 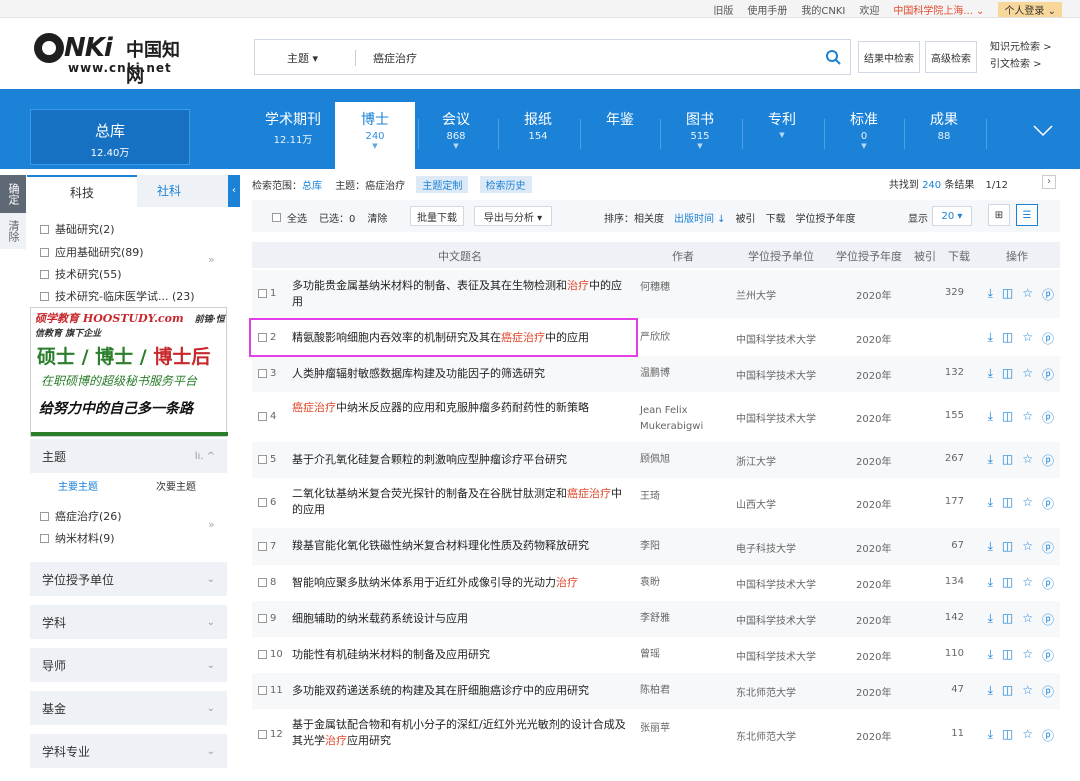 What do you see at coordinates (293, 129) in the screenshot?
I see `tab-journals: 学术期刊 12.11万` at bounding box center [293, 129].